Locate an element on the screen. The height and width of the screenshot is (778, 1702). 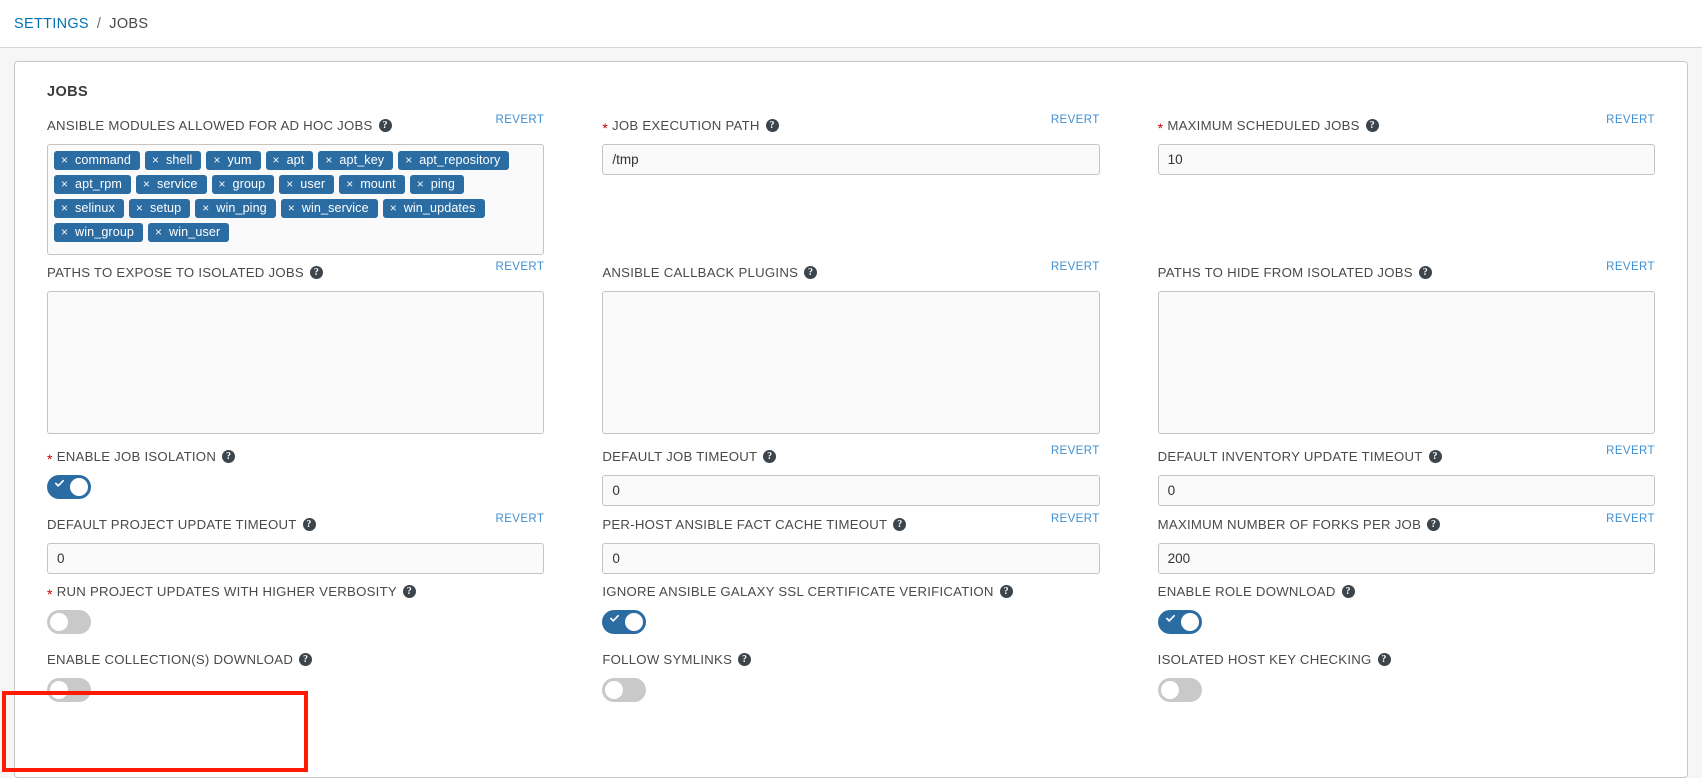
module-chip: × service is located at coordinates (171, 184).